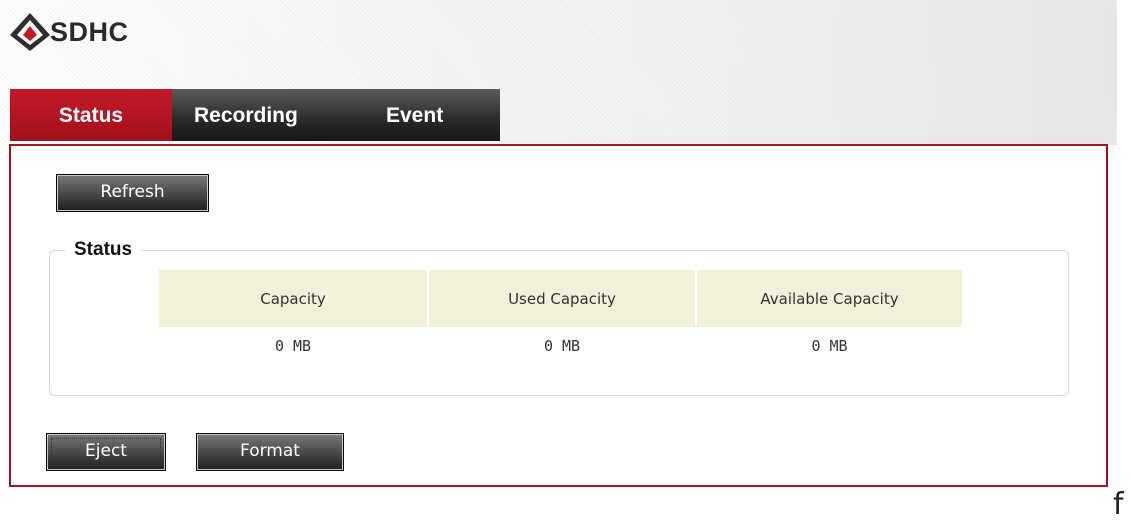 The width and height of the screenshot is (1131, 528). What do you see at coordinates (562, 298) in the screenshot?
I see `table-header-used-capacity: Used Capacity` at bounding box center [562, 298].